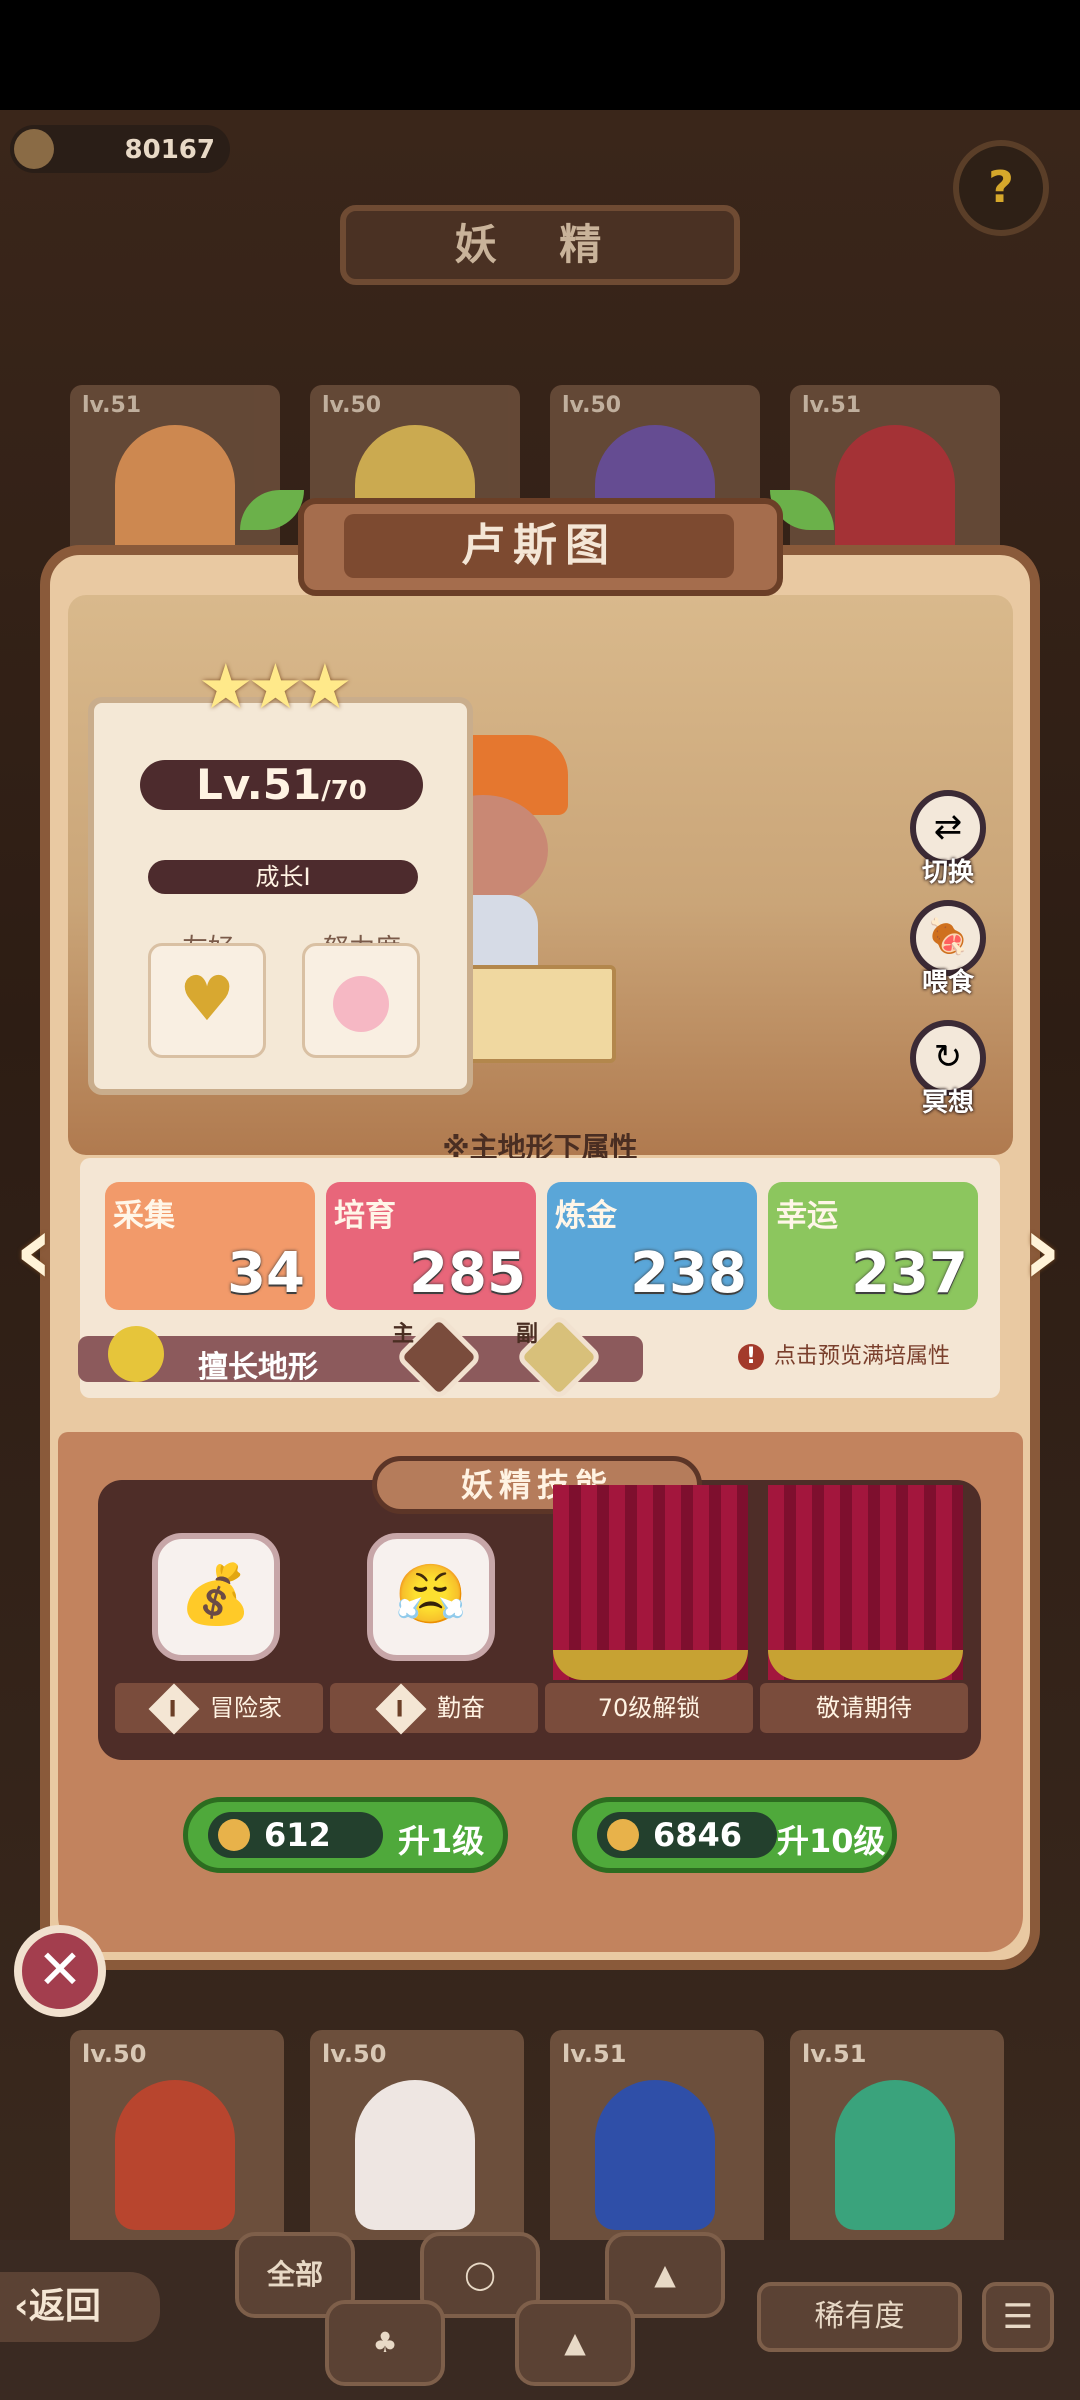 The image size is (1080, 2400). I want to click on attribute-value: 238, so click(688, 1273).